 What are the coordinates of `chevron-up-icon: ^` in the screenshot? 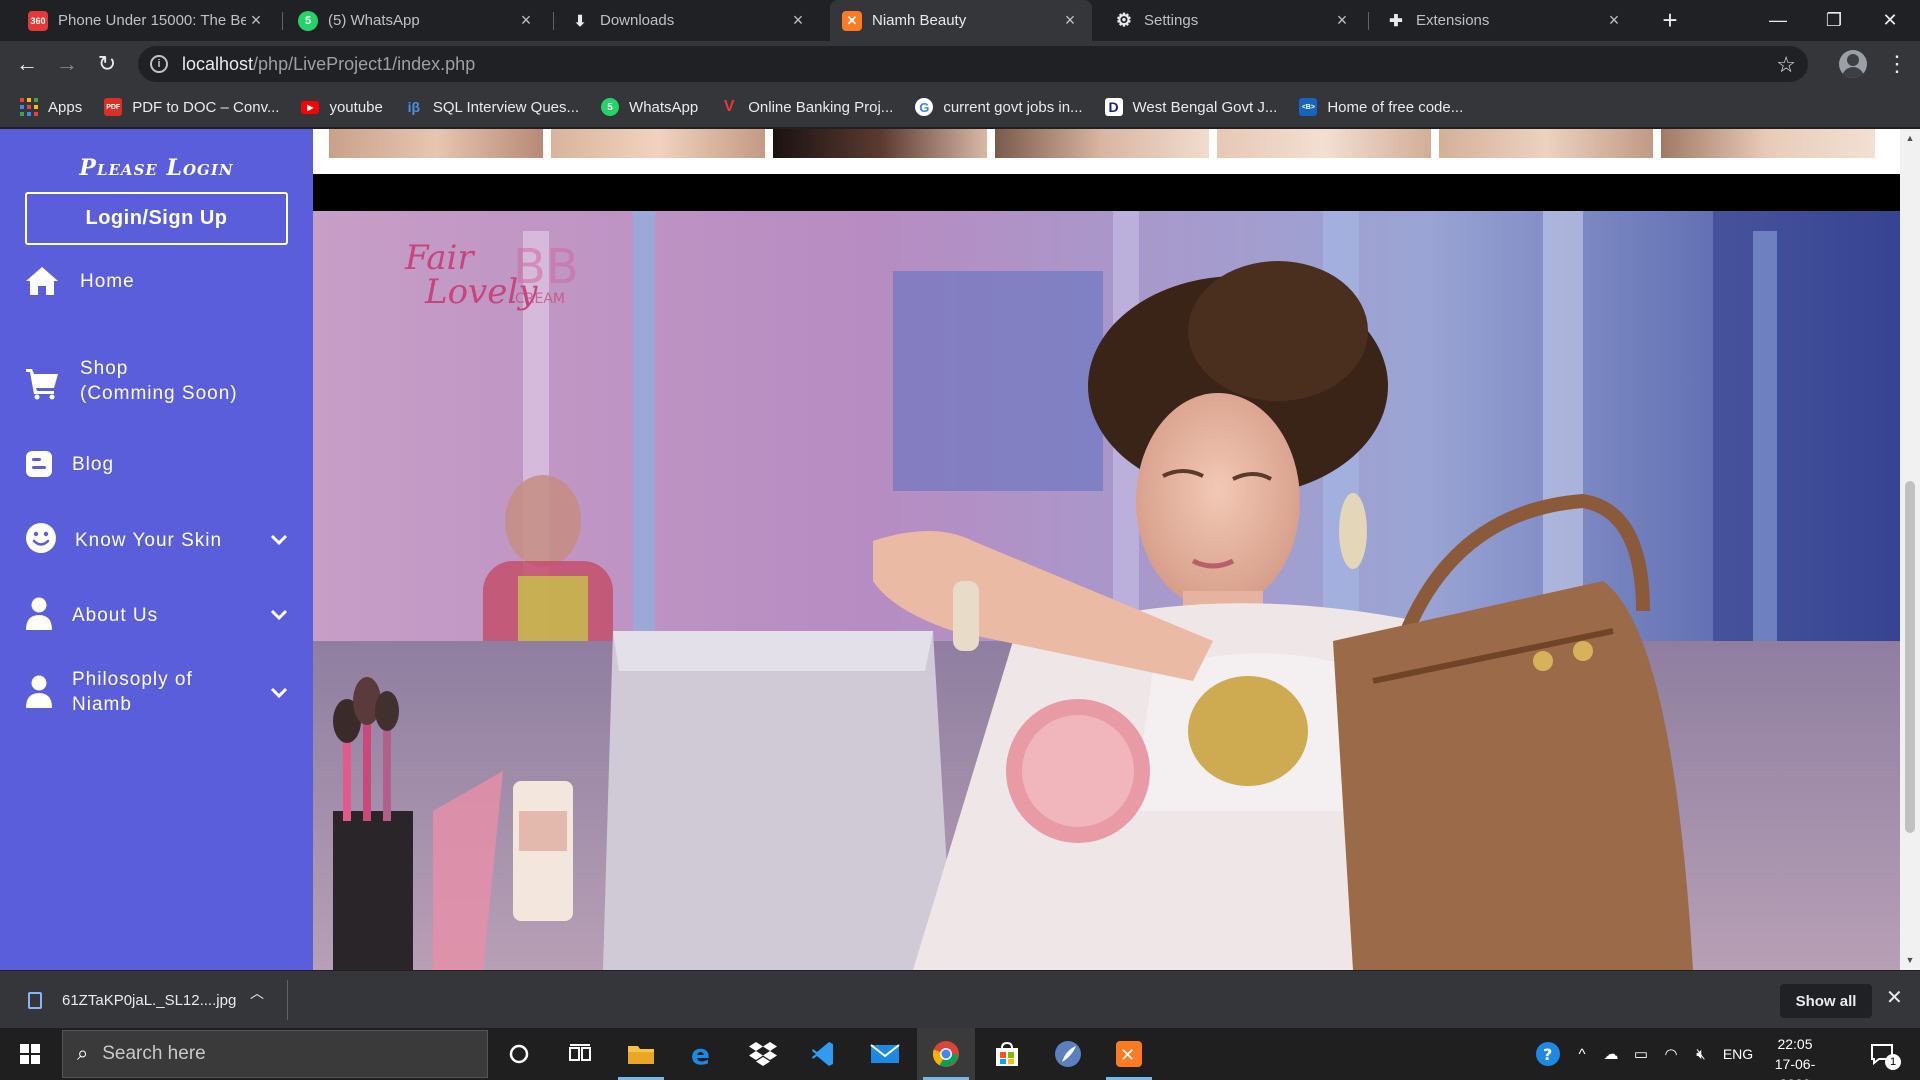 It's located at (1582, 1054).